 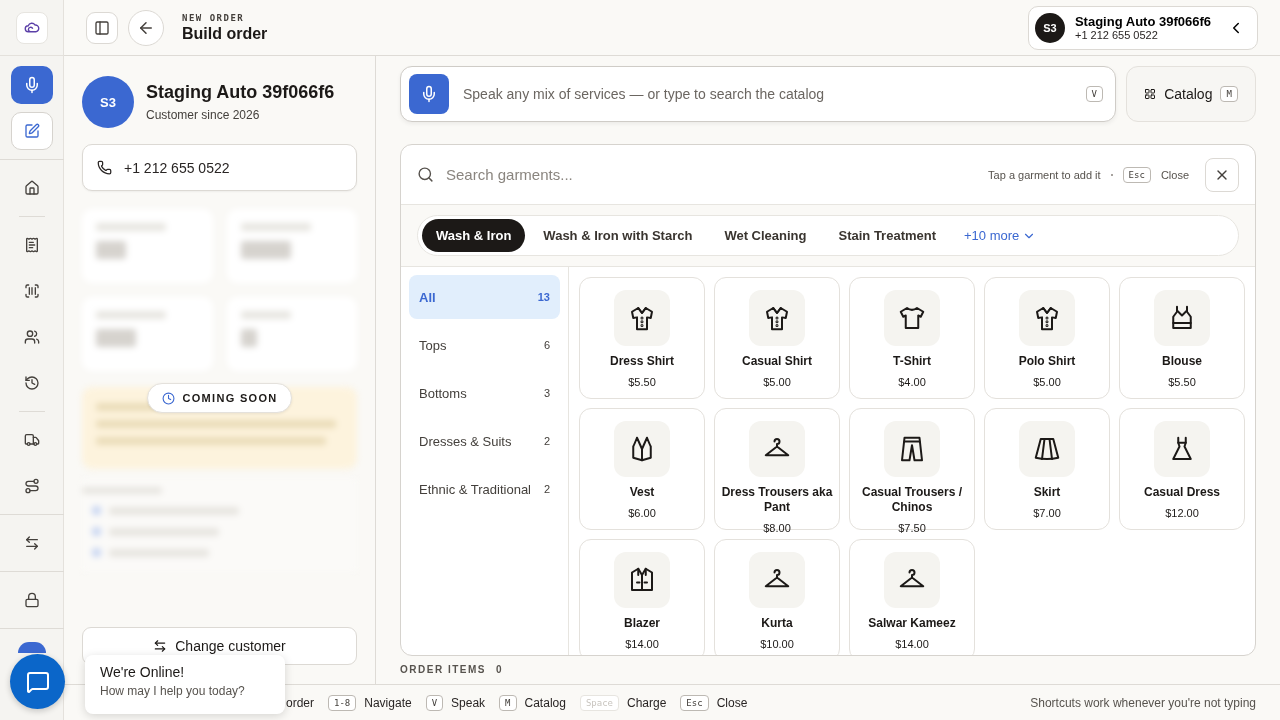 I want to click on garment-price: $6.00, so click(x=642, y=513).